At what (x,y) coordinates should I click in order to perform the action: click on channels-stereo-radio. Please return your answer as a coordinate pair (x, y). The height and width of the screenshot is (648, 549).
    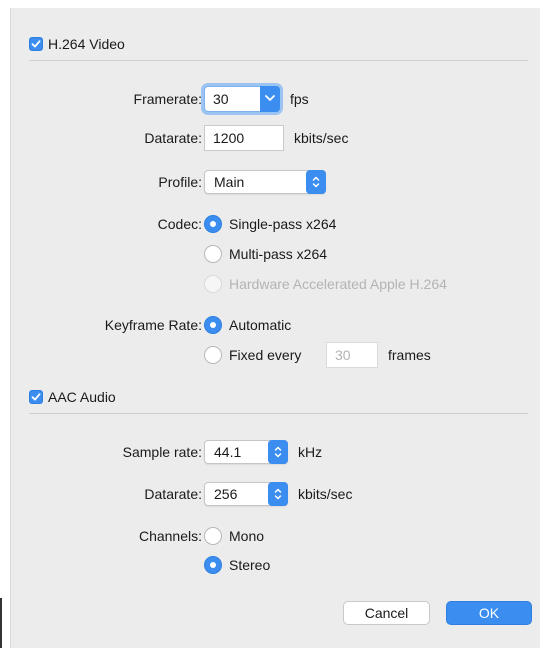
    Looking at the image, I should click on (213, 565).